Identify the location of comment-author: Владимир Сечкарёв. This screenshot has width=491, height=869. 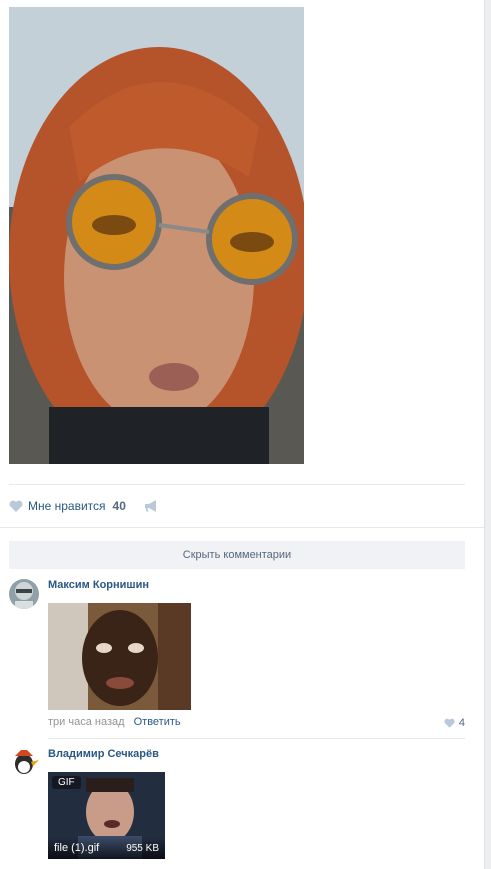
(103, 754).